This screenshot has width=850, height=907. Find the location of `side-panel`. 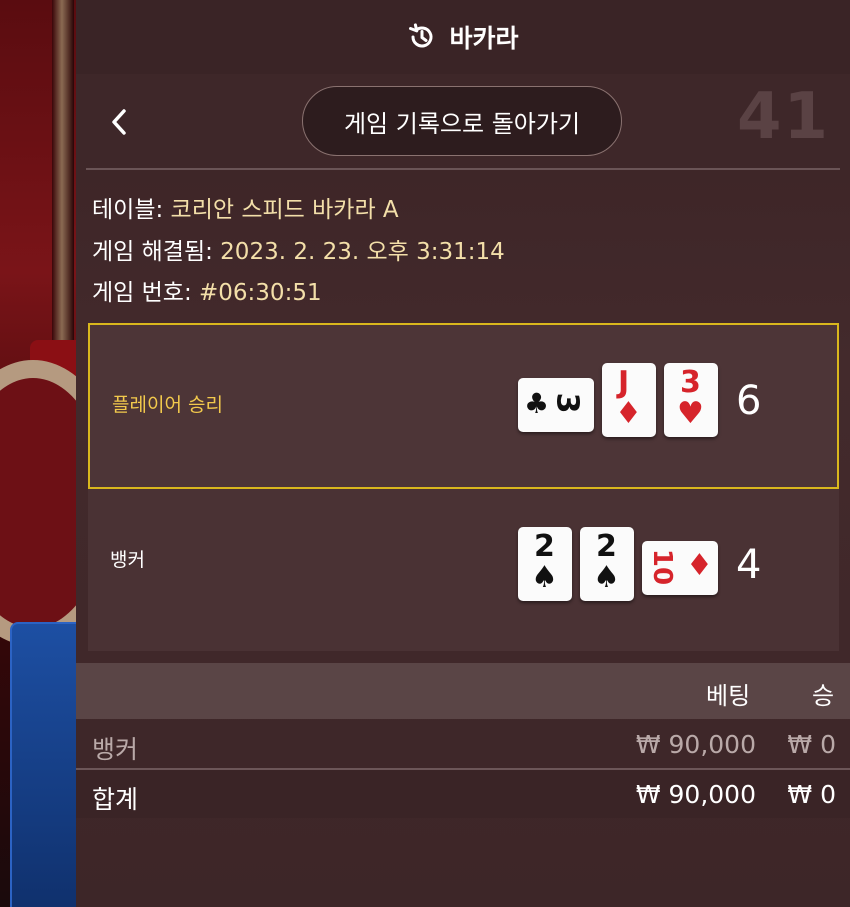

side-panel is located at coordinates (43, 764).